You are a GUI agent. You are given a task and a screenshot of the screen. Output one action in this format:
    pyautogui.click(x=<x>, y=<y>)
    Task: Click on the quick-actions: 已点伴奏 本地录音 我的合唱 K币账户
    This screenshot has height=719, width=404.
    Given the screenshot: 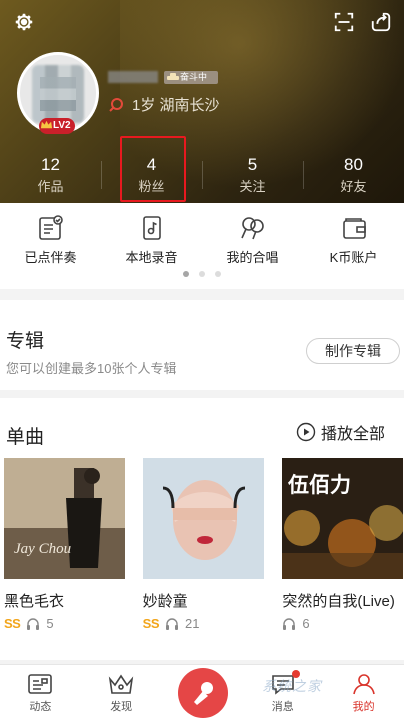 What is the action you would take?
    pyautogui.click(x=202, y=246)
    